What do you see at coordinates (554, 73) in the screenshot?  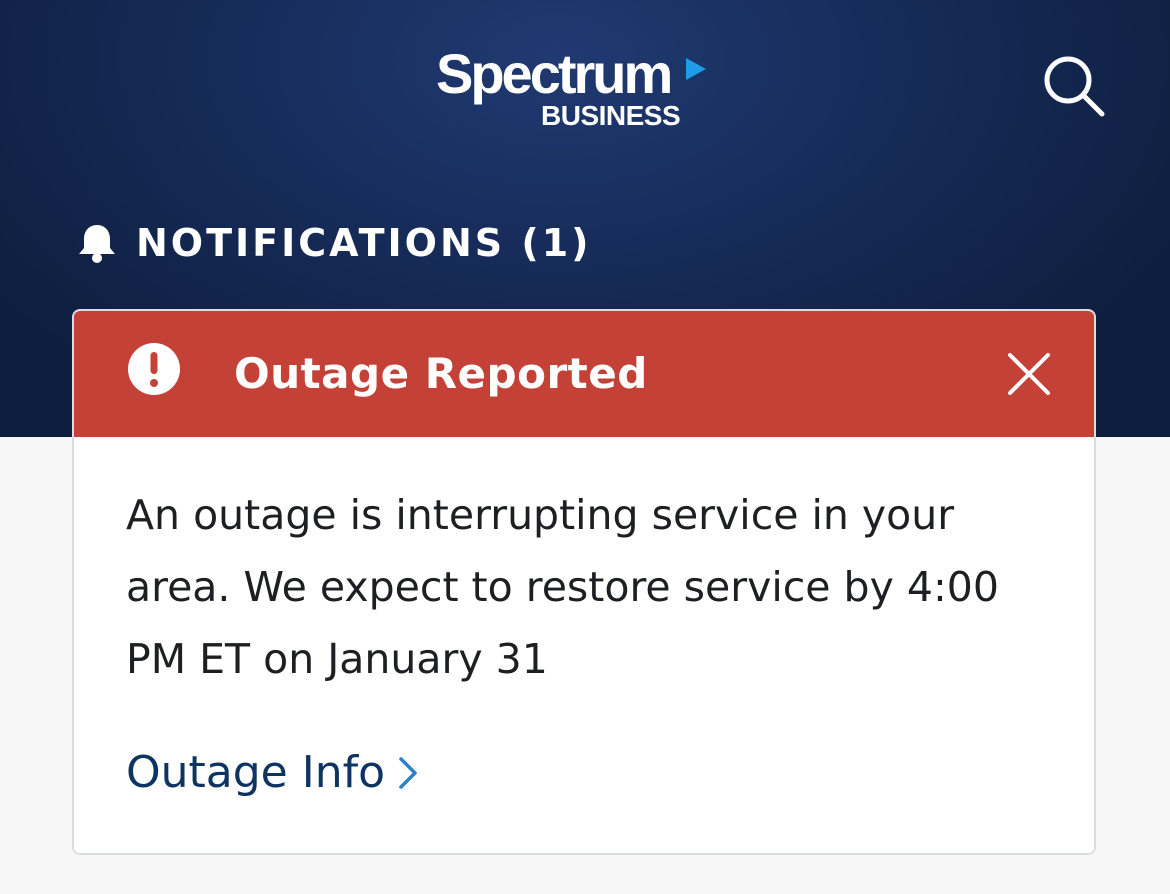 I see `logo-wordmark: Spectrum` at bounding box center [554, 73].